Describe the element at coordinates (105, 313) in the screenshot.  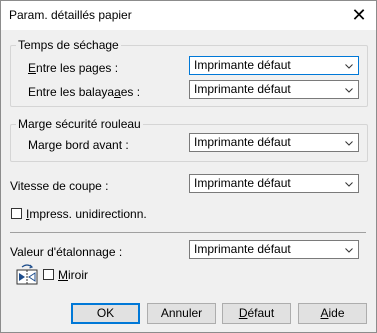
I see `ok-button: OK` at that location.